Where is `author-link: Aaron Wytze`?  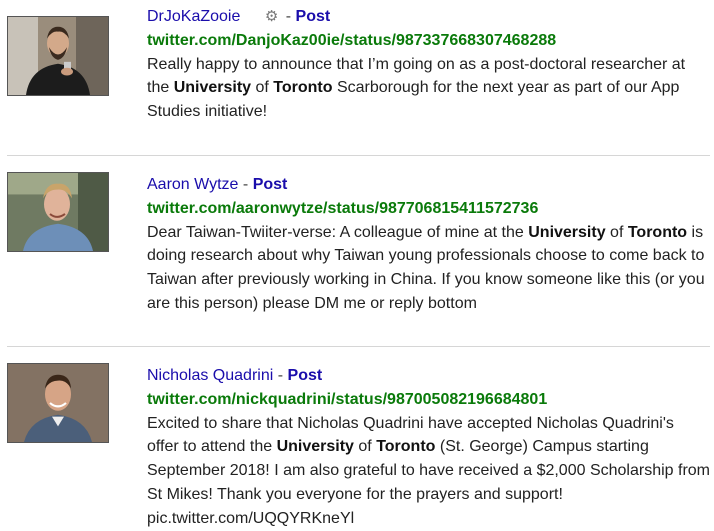
author-link: Aaron Wytze is located at coordinates (192, 184).